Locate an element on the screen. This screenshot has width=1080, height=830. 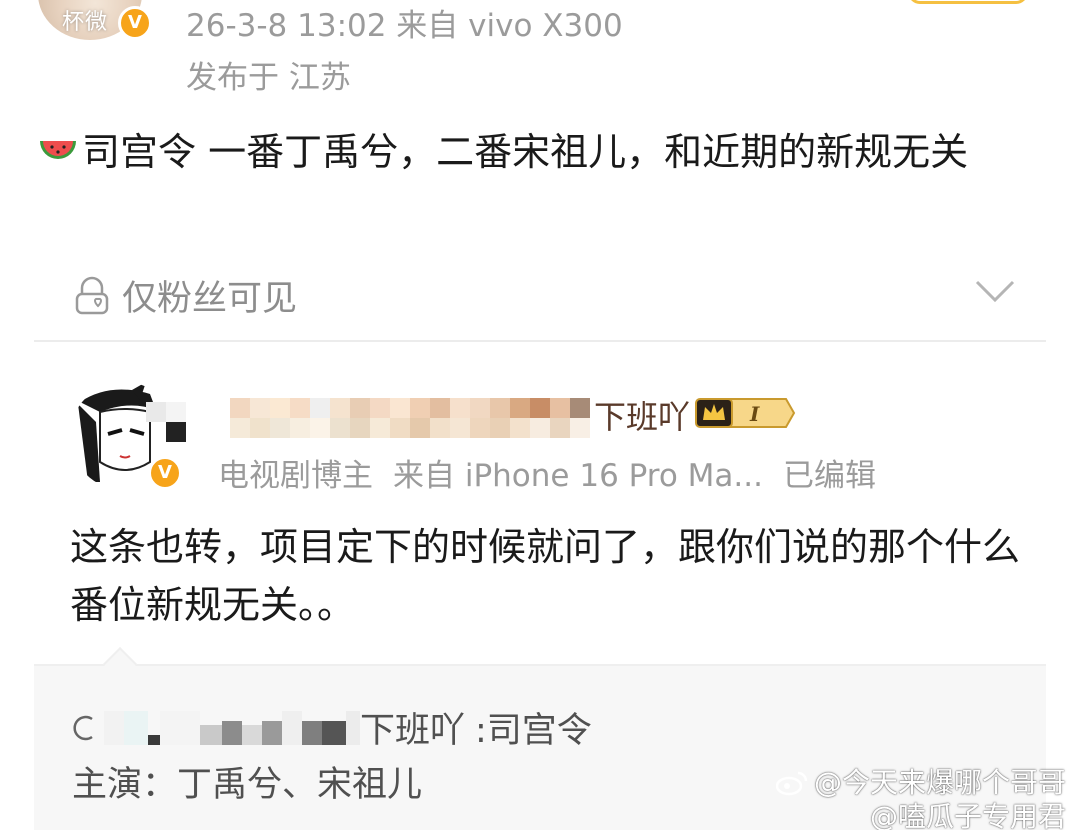
post-content: 司宫令 一番丁禹兮，二番宋祖儿，和近期的新规无关 is located at coordinates (538, 152).